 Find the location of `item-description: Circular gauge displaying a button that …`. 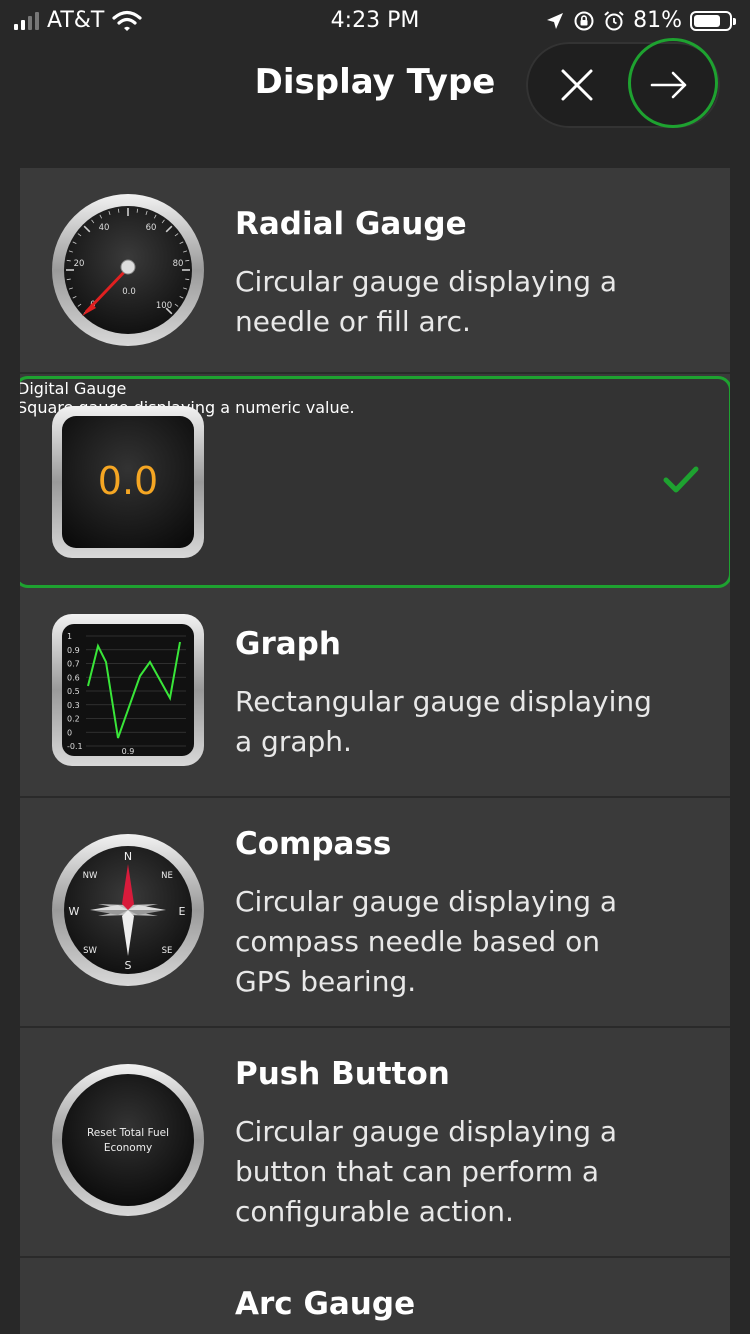

item-description: Circular gauge displaying a button that … is located at coordinates (426, 1171).